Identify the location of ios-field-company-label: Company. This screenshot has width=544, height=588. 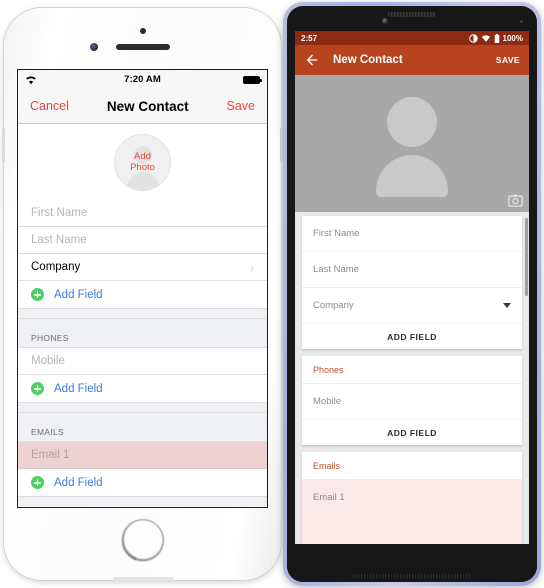
(56, 267).